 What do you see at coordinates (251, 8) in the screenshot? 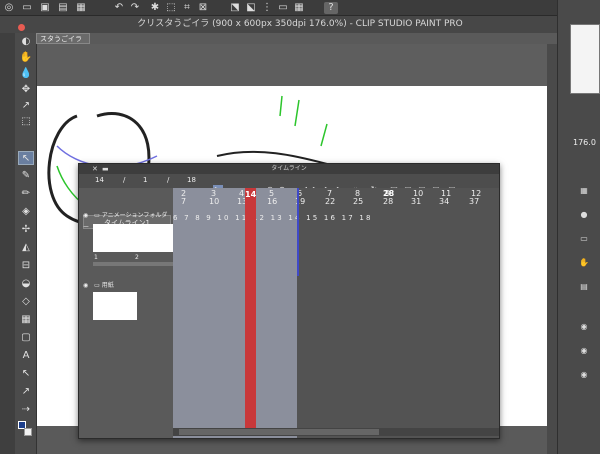
I see `crop-icon: ⬕` at bounding box center [251, 8].